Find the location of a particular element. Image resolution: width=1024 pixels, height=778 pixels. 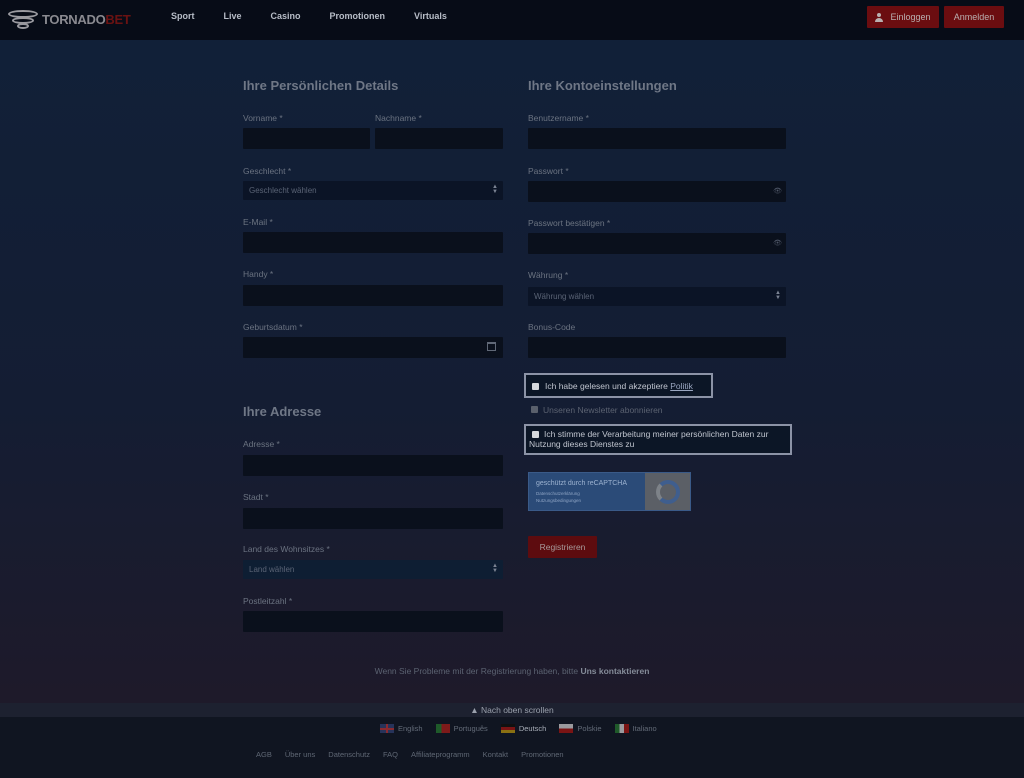

currency-select-value: Währung wählen is located at coordinates (564, 296).